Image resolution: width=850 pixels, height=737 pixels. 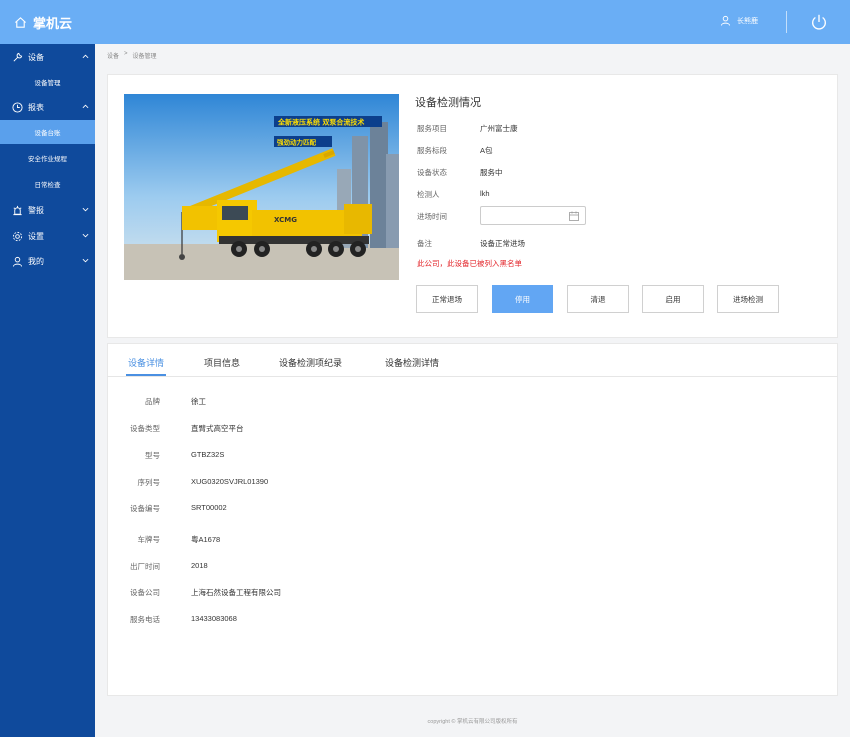 I want to click on model-value: GTBZ32S, so click(x=208, y=454).